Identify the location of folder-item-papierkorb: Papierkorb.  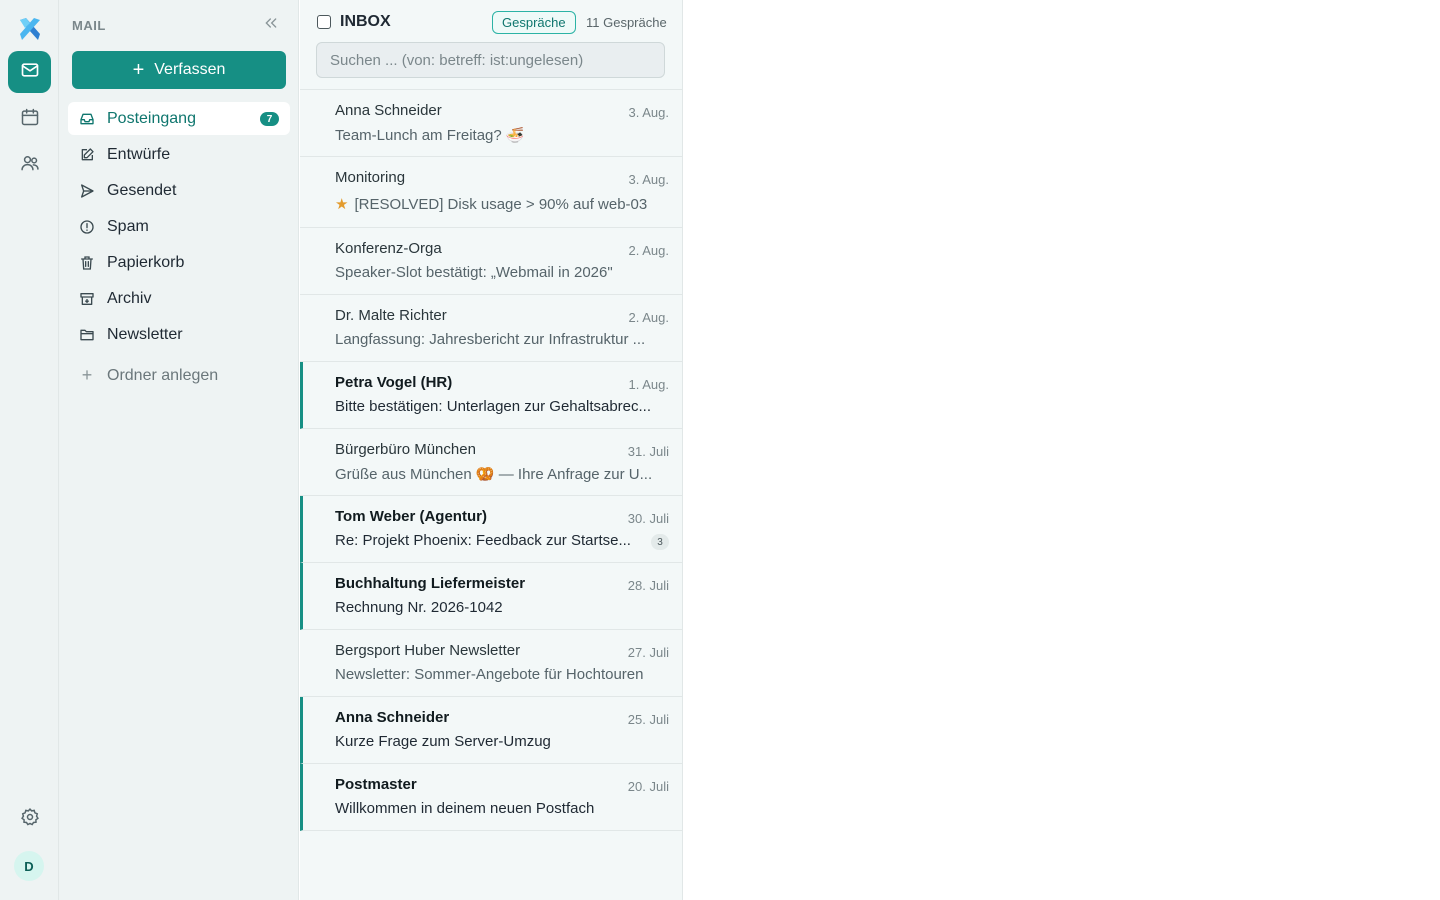
(179, 262).